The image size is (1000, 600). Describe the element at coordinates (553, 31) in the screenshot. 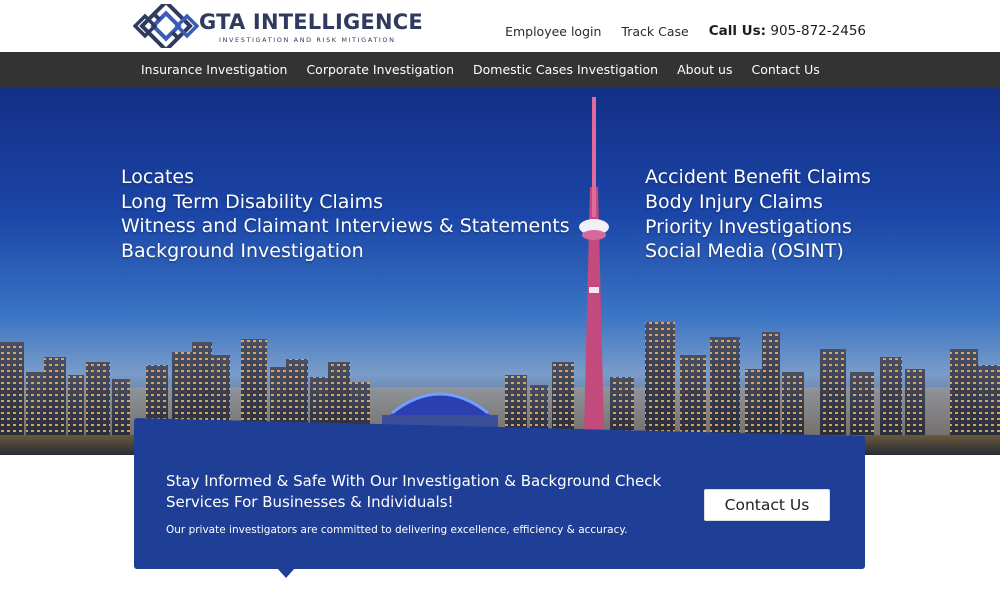

I see `employee-login-link: Employee login` at that location.